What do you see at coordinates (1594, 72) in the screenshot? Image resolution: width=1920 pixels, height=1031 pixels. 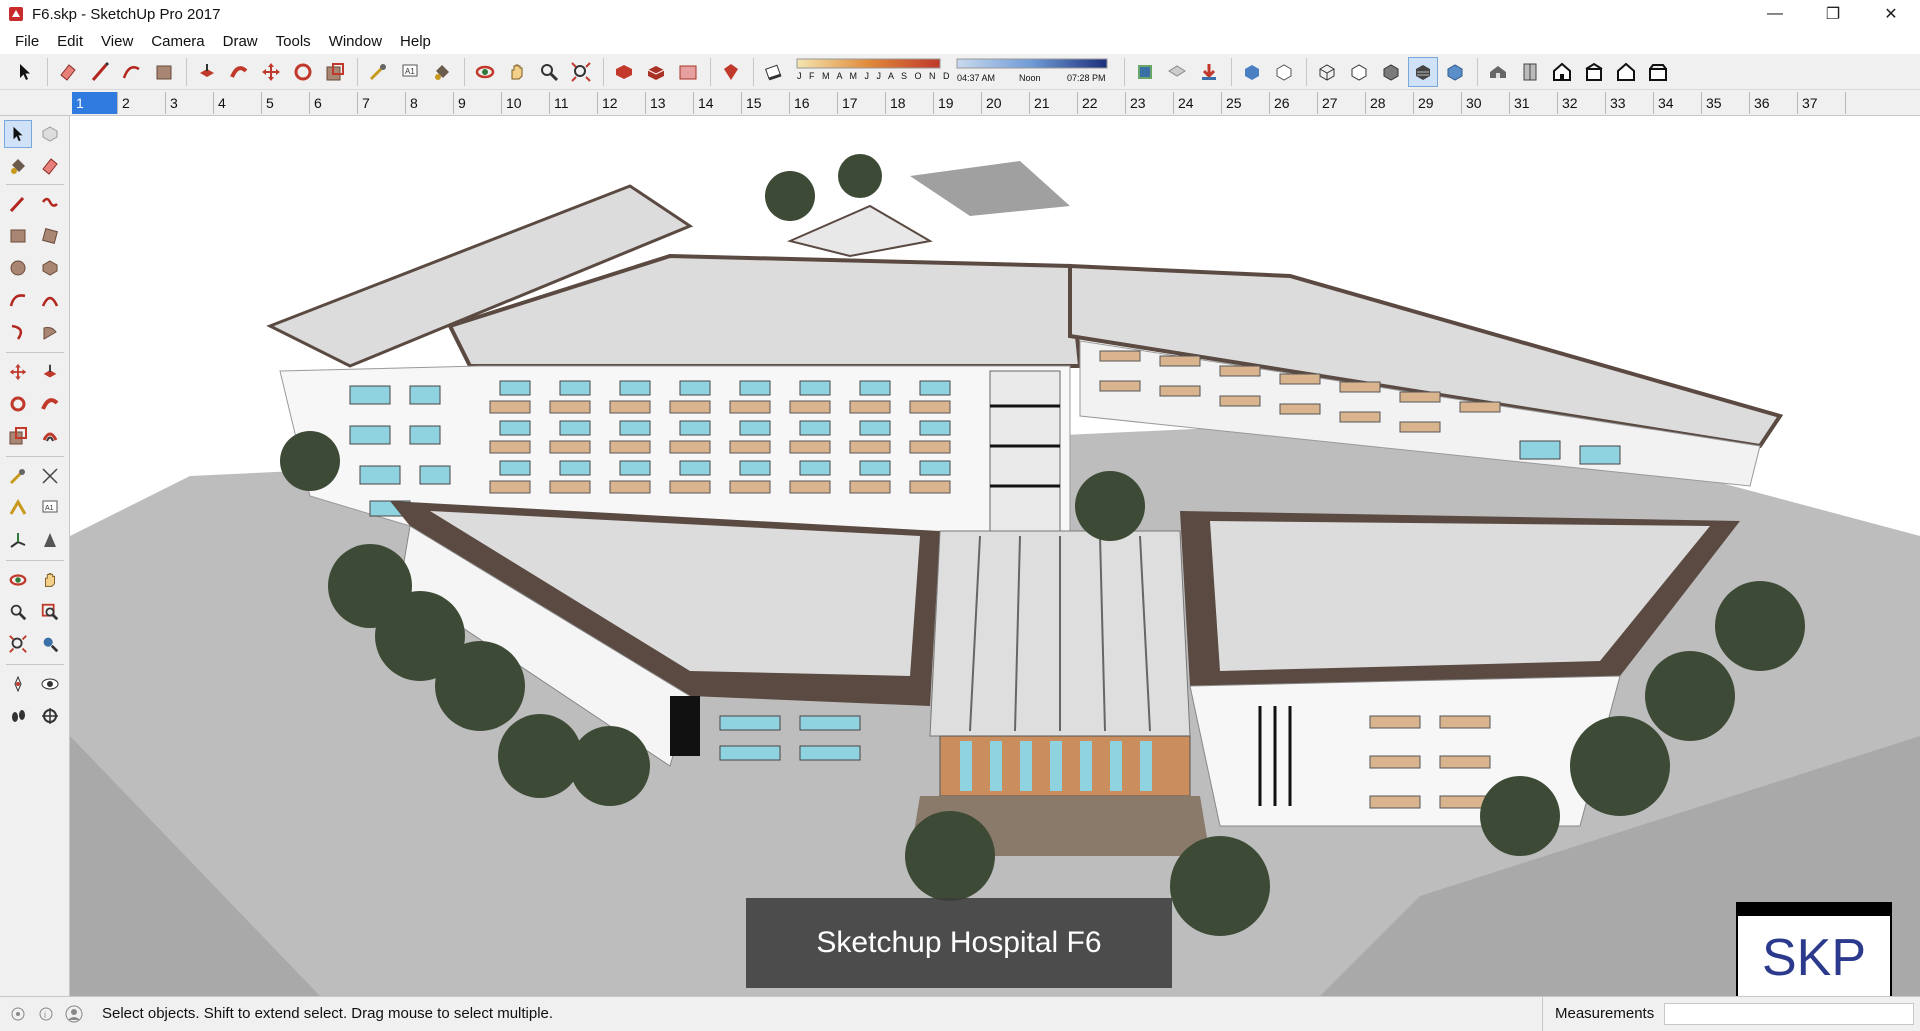 I see `right-view-icon` at bounding box center [1594, 72].